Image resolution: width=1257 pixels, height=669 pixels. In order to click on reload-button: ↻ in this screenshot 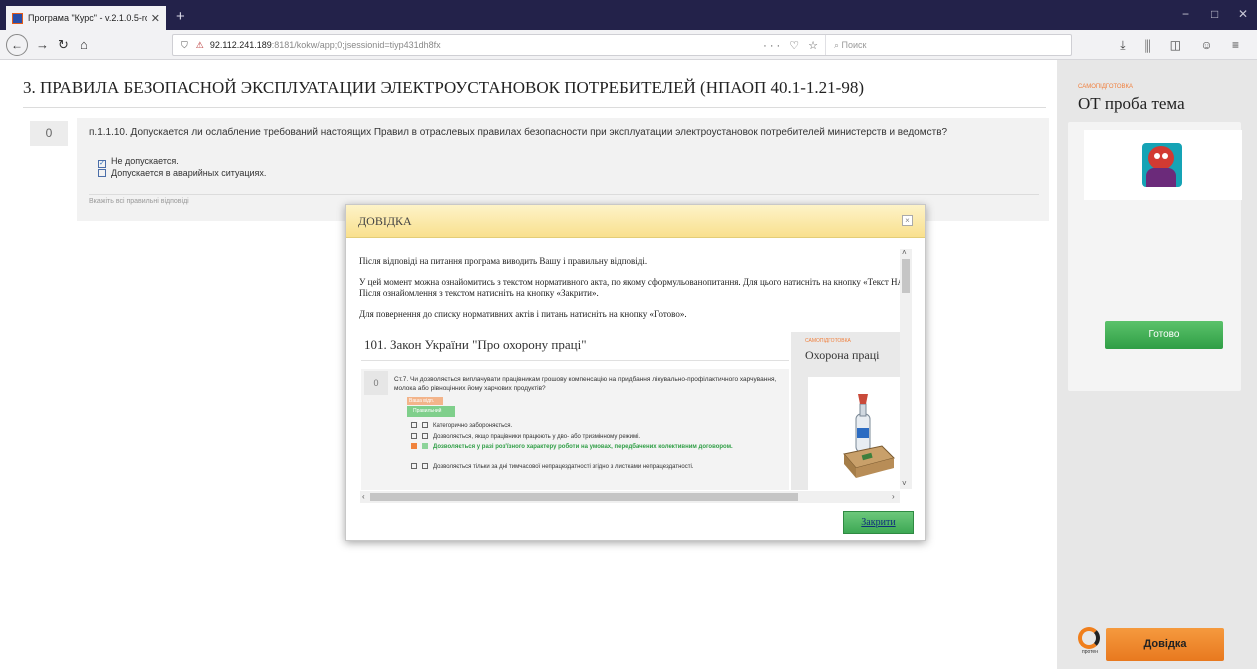, I will do `click(63, 45)`.